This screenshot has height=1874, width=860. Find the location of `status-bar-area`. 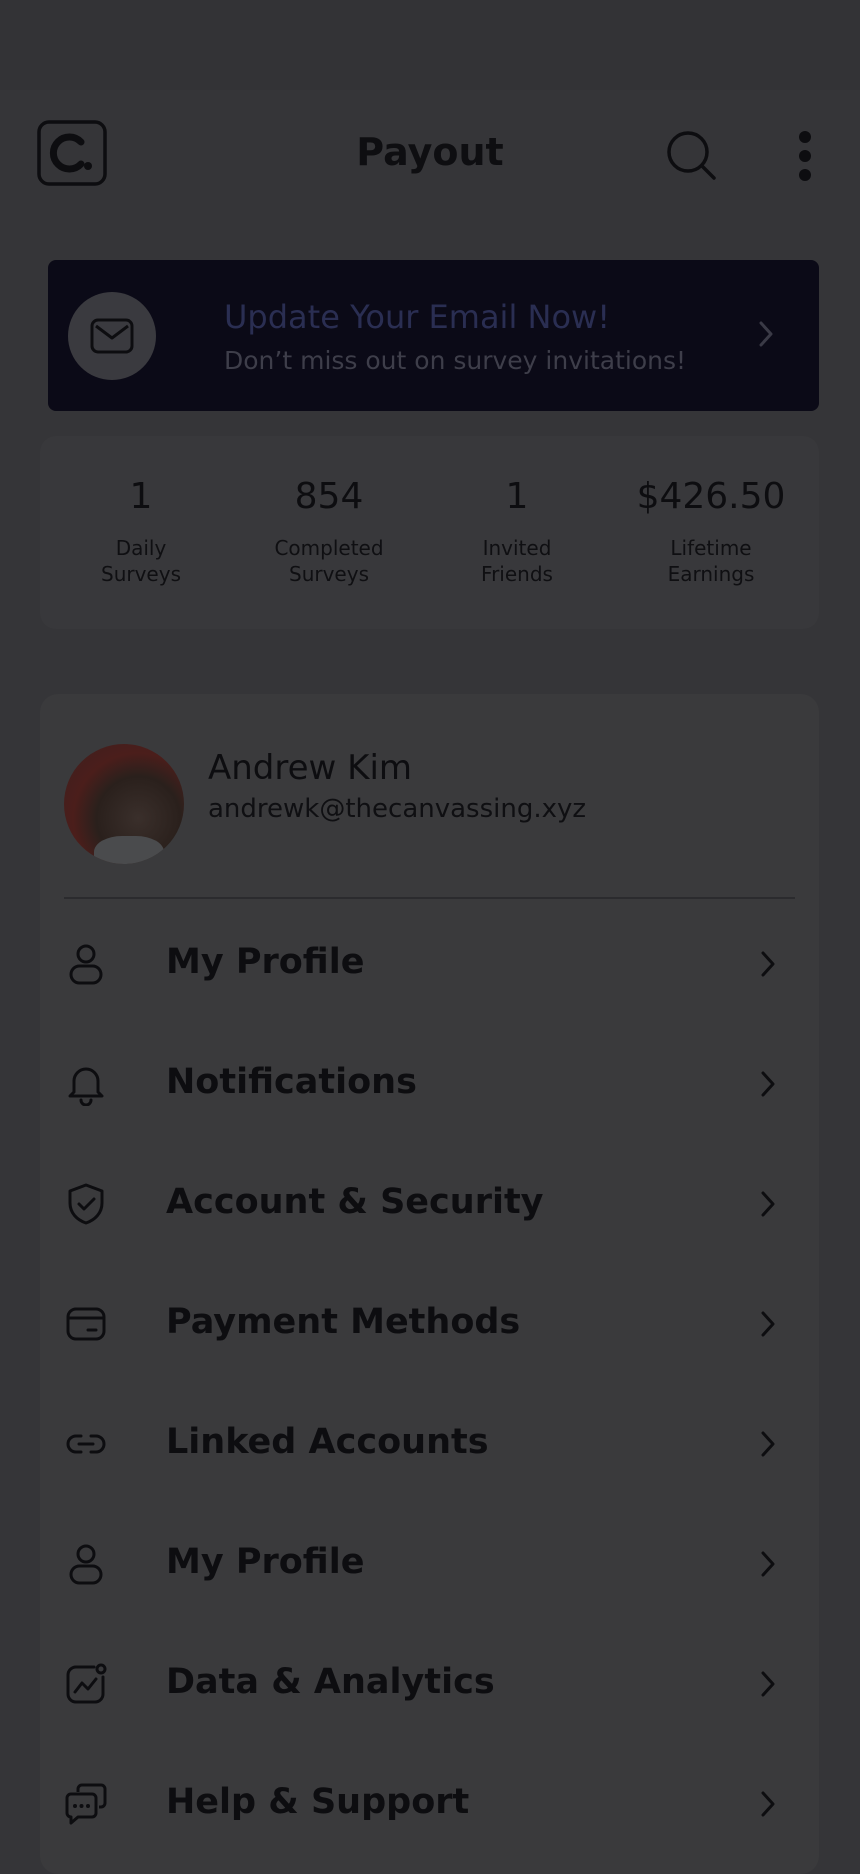

status-bar-area is located at coordinates (430, 45).